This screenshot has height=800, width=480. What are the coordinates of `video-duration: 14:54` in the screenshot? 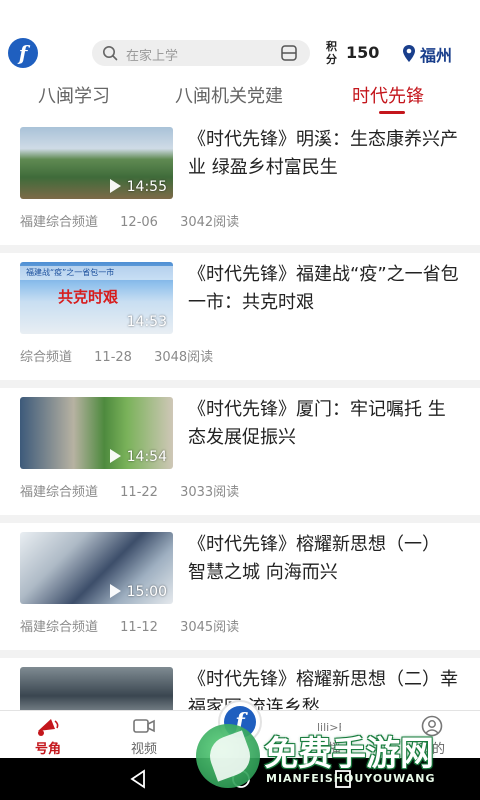 It's located at (146, 457).